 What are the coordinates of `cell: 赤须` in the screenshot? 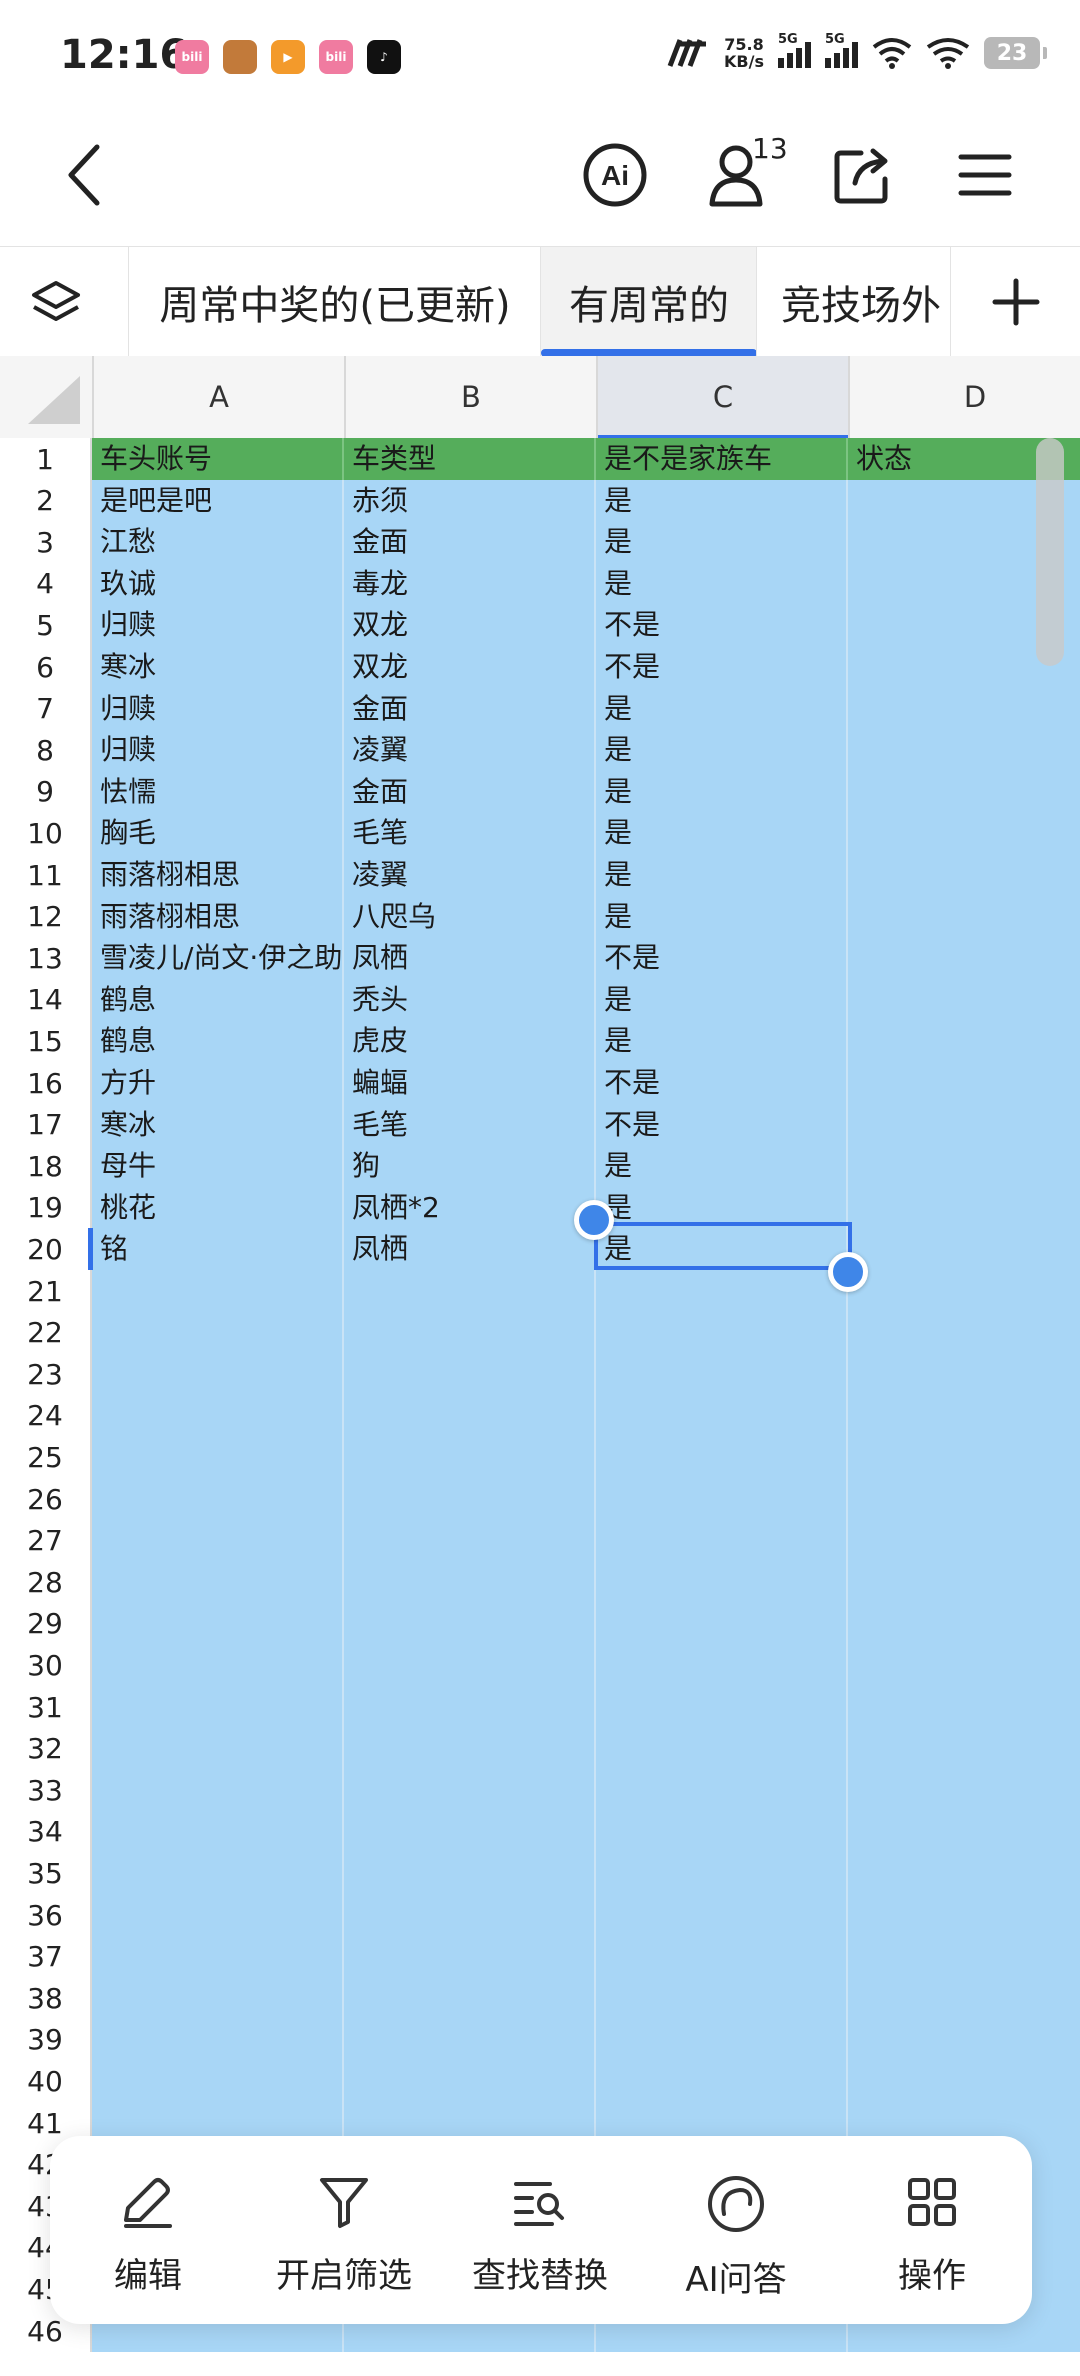 It's located at (470, 500).